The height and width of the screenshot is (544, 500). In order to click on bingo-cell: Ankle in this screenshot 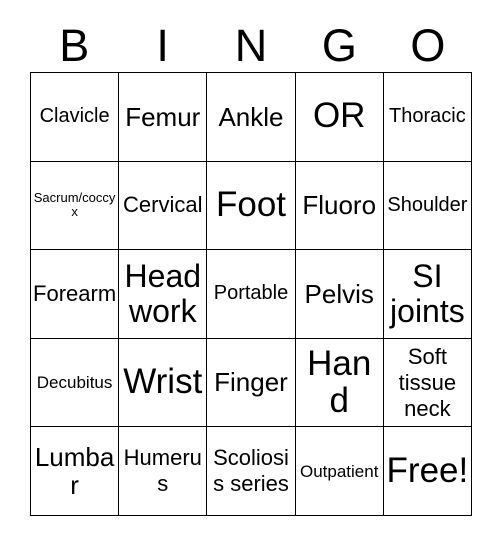, I will do `click(251, 117)`.